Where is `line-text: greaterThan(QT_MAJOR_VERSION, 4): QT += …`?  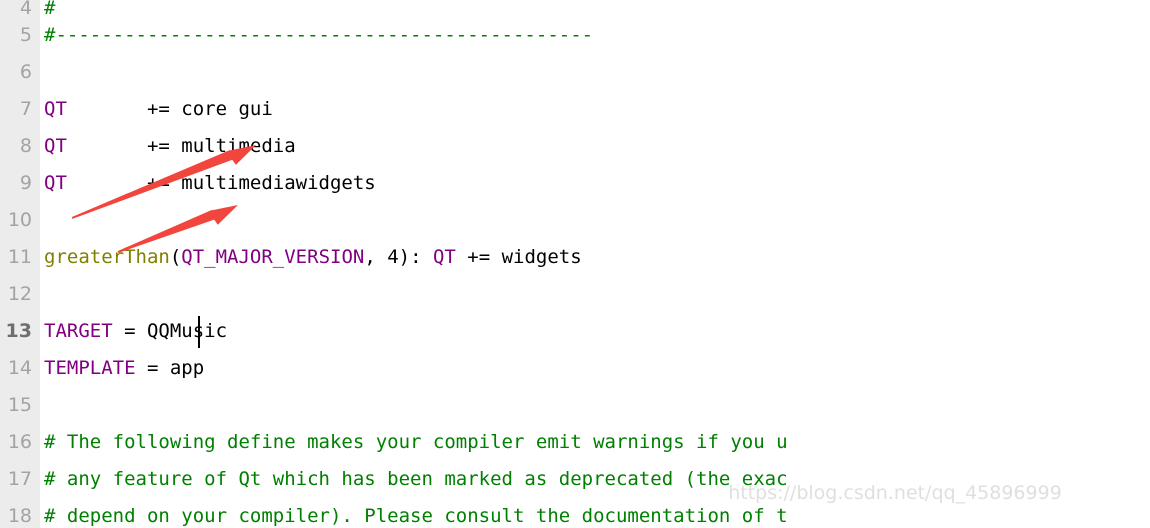
line-text: greaterThan(QT_MAJOR_VERSION, 4): QT += … is located at coordinates (313, 257).